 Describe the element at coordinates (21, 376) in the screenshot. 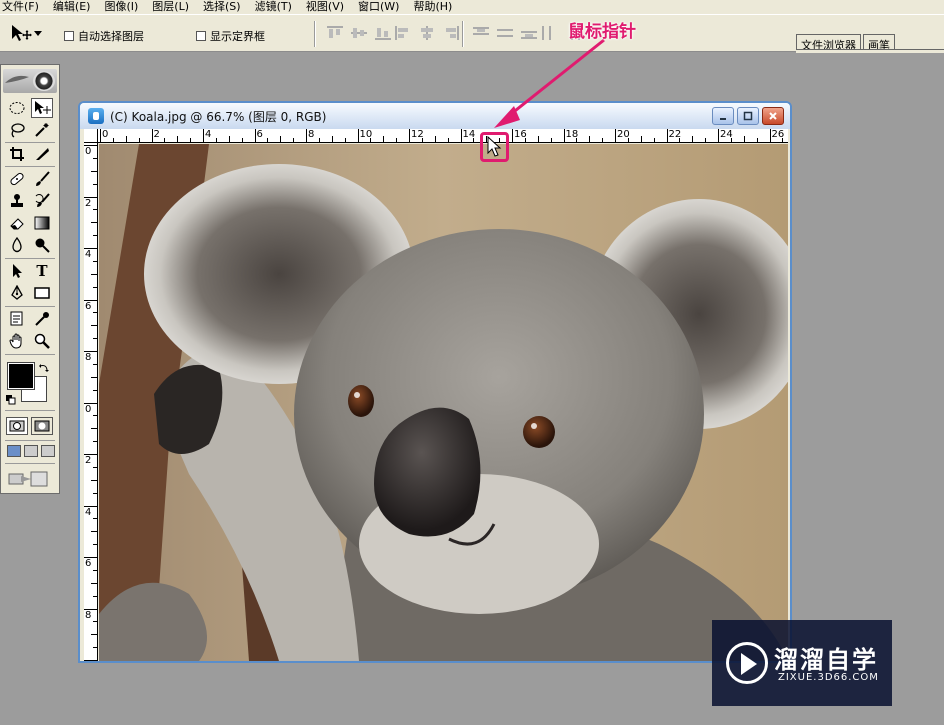

I see `foreground-color-swatch` at that location.